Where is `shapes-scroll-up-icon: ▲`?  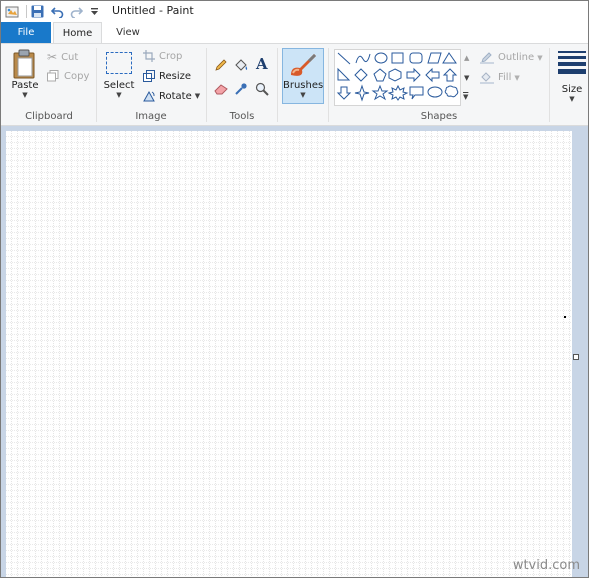
shapes-scroll-up-icon: ▲ is located at coordinates (468, 58).